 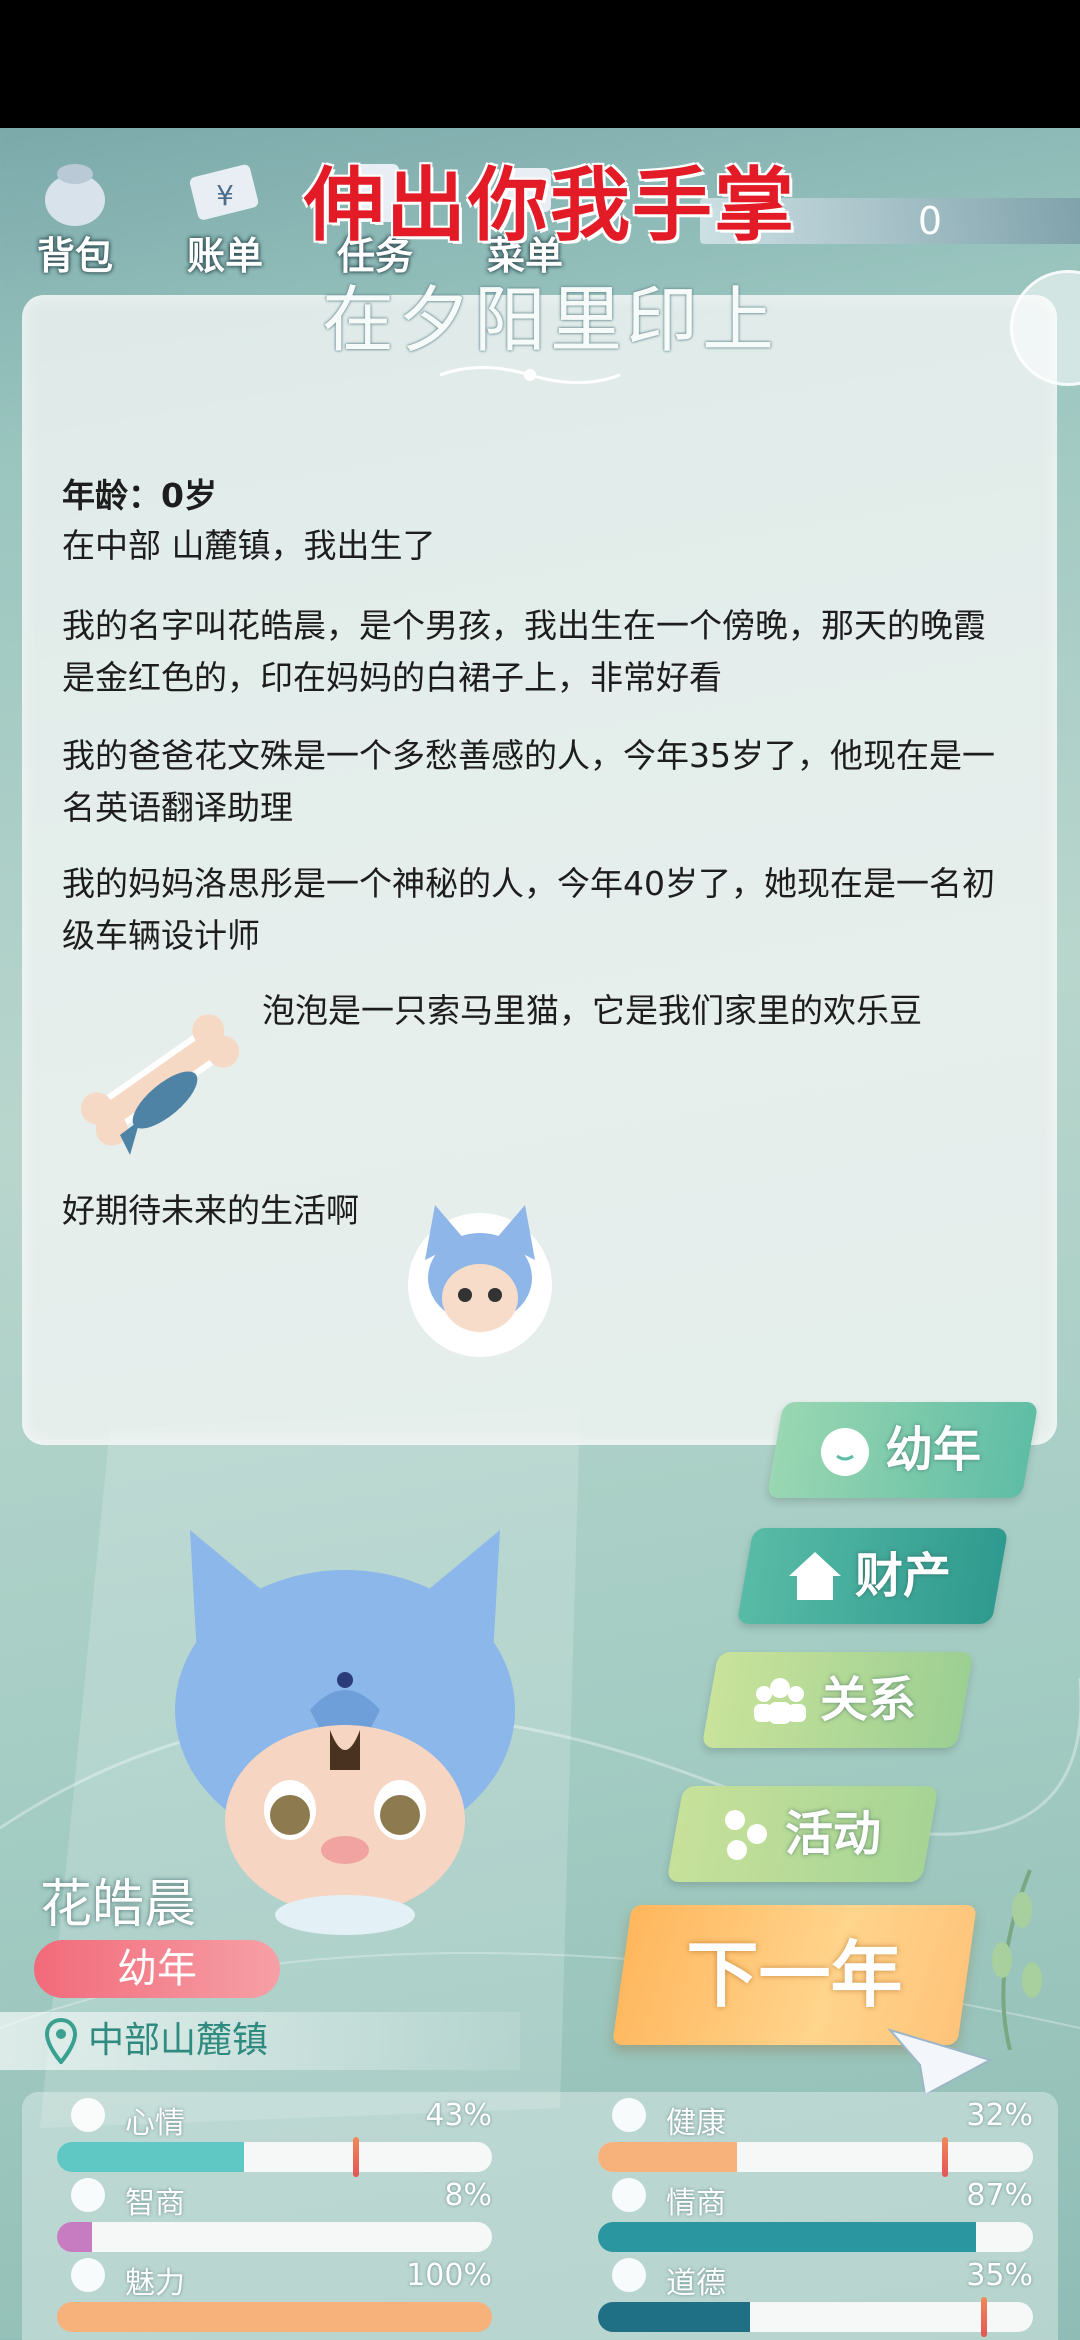 What do you see at coordinates (668, 2157) in the screenshot?
I see `stat-health-fill` at bounding box center [668, 2157].